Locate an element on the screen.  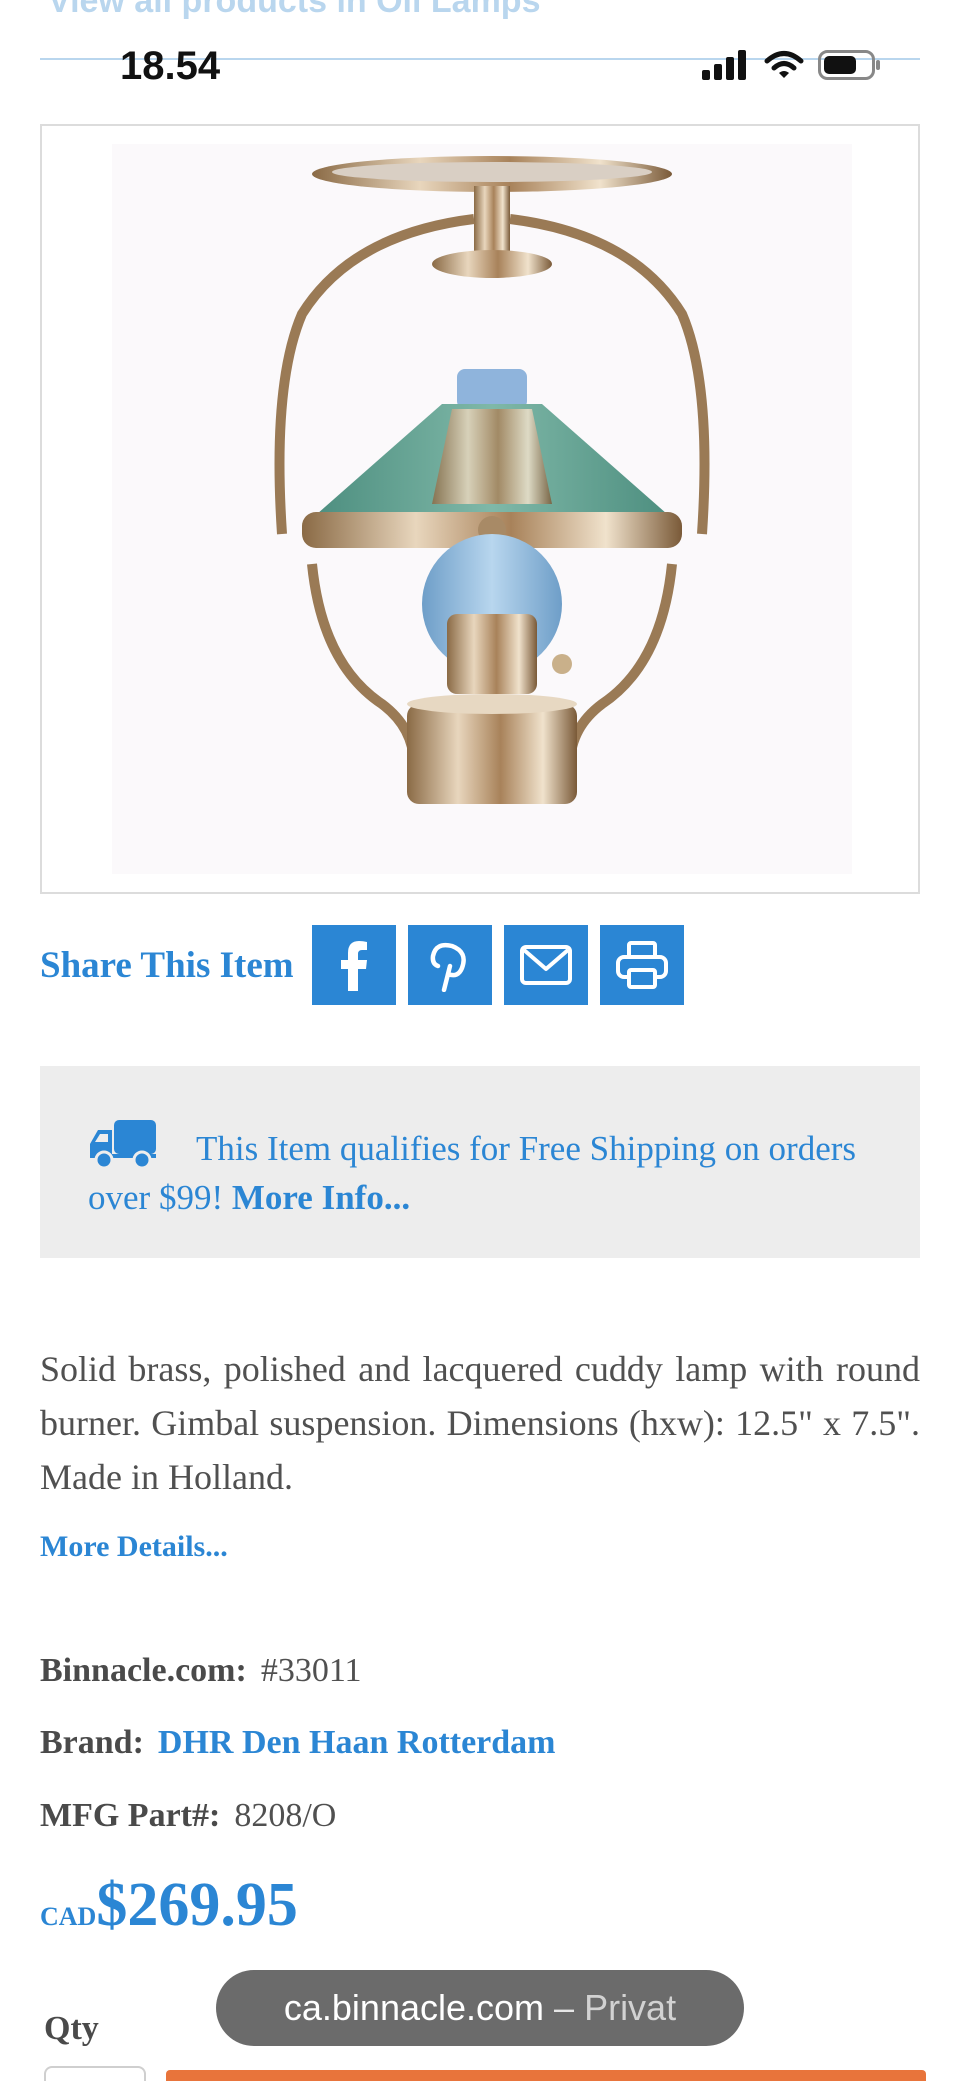
browser-address-pill: ca.binnacle.com – Privat is located at coordinates (480, 2008).